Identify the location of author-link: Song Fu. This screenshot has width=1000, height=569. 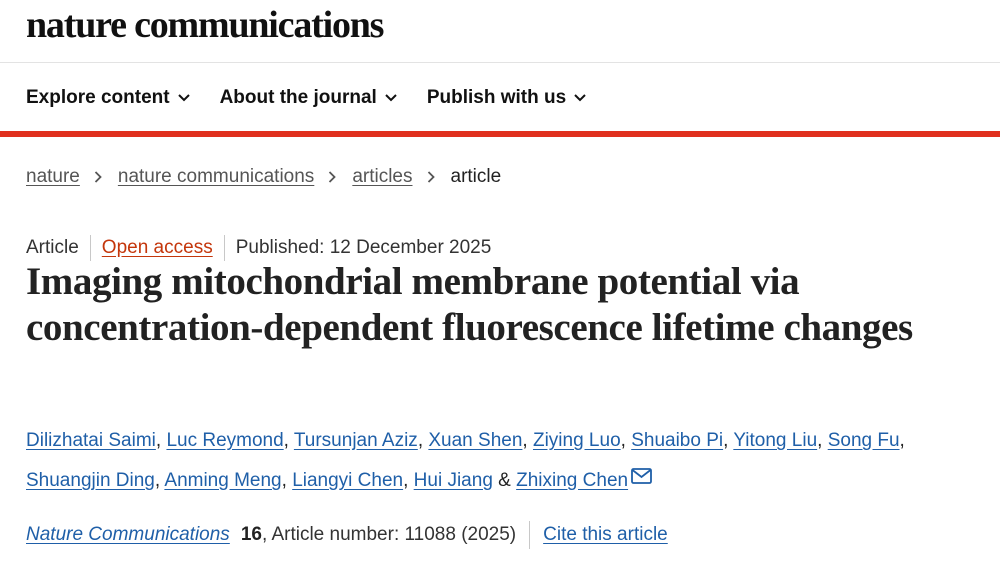
(864, 440).